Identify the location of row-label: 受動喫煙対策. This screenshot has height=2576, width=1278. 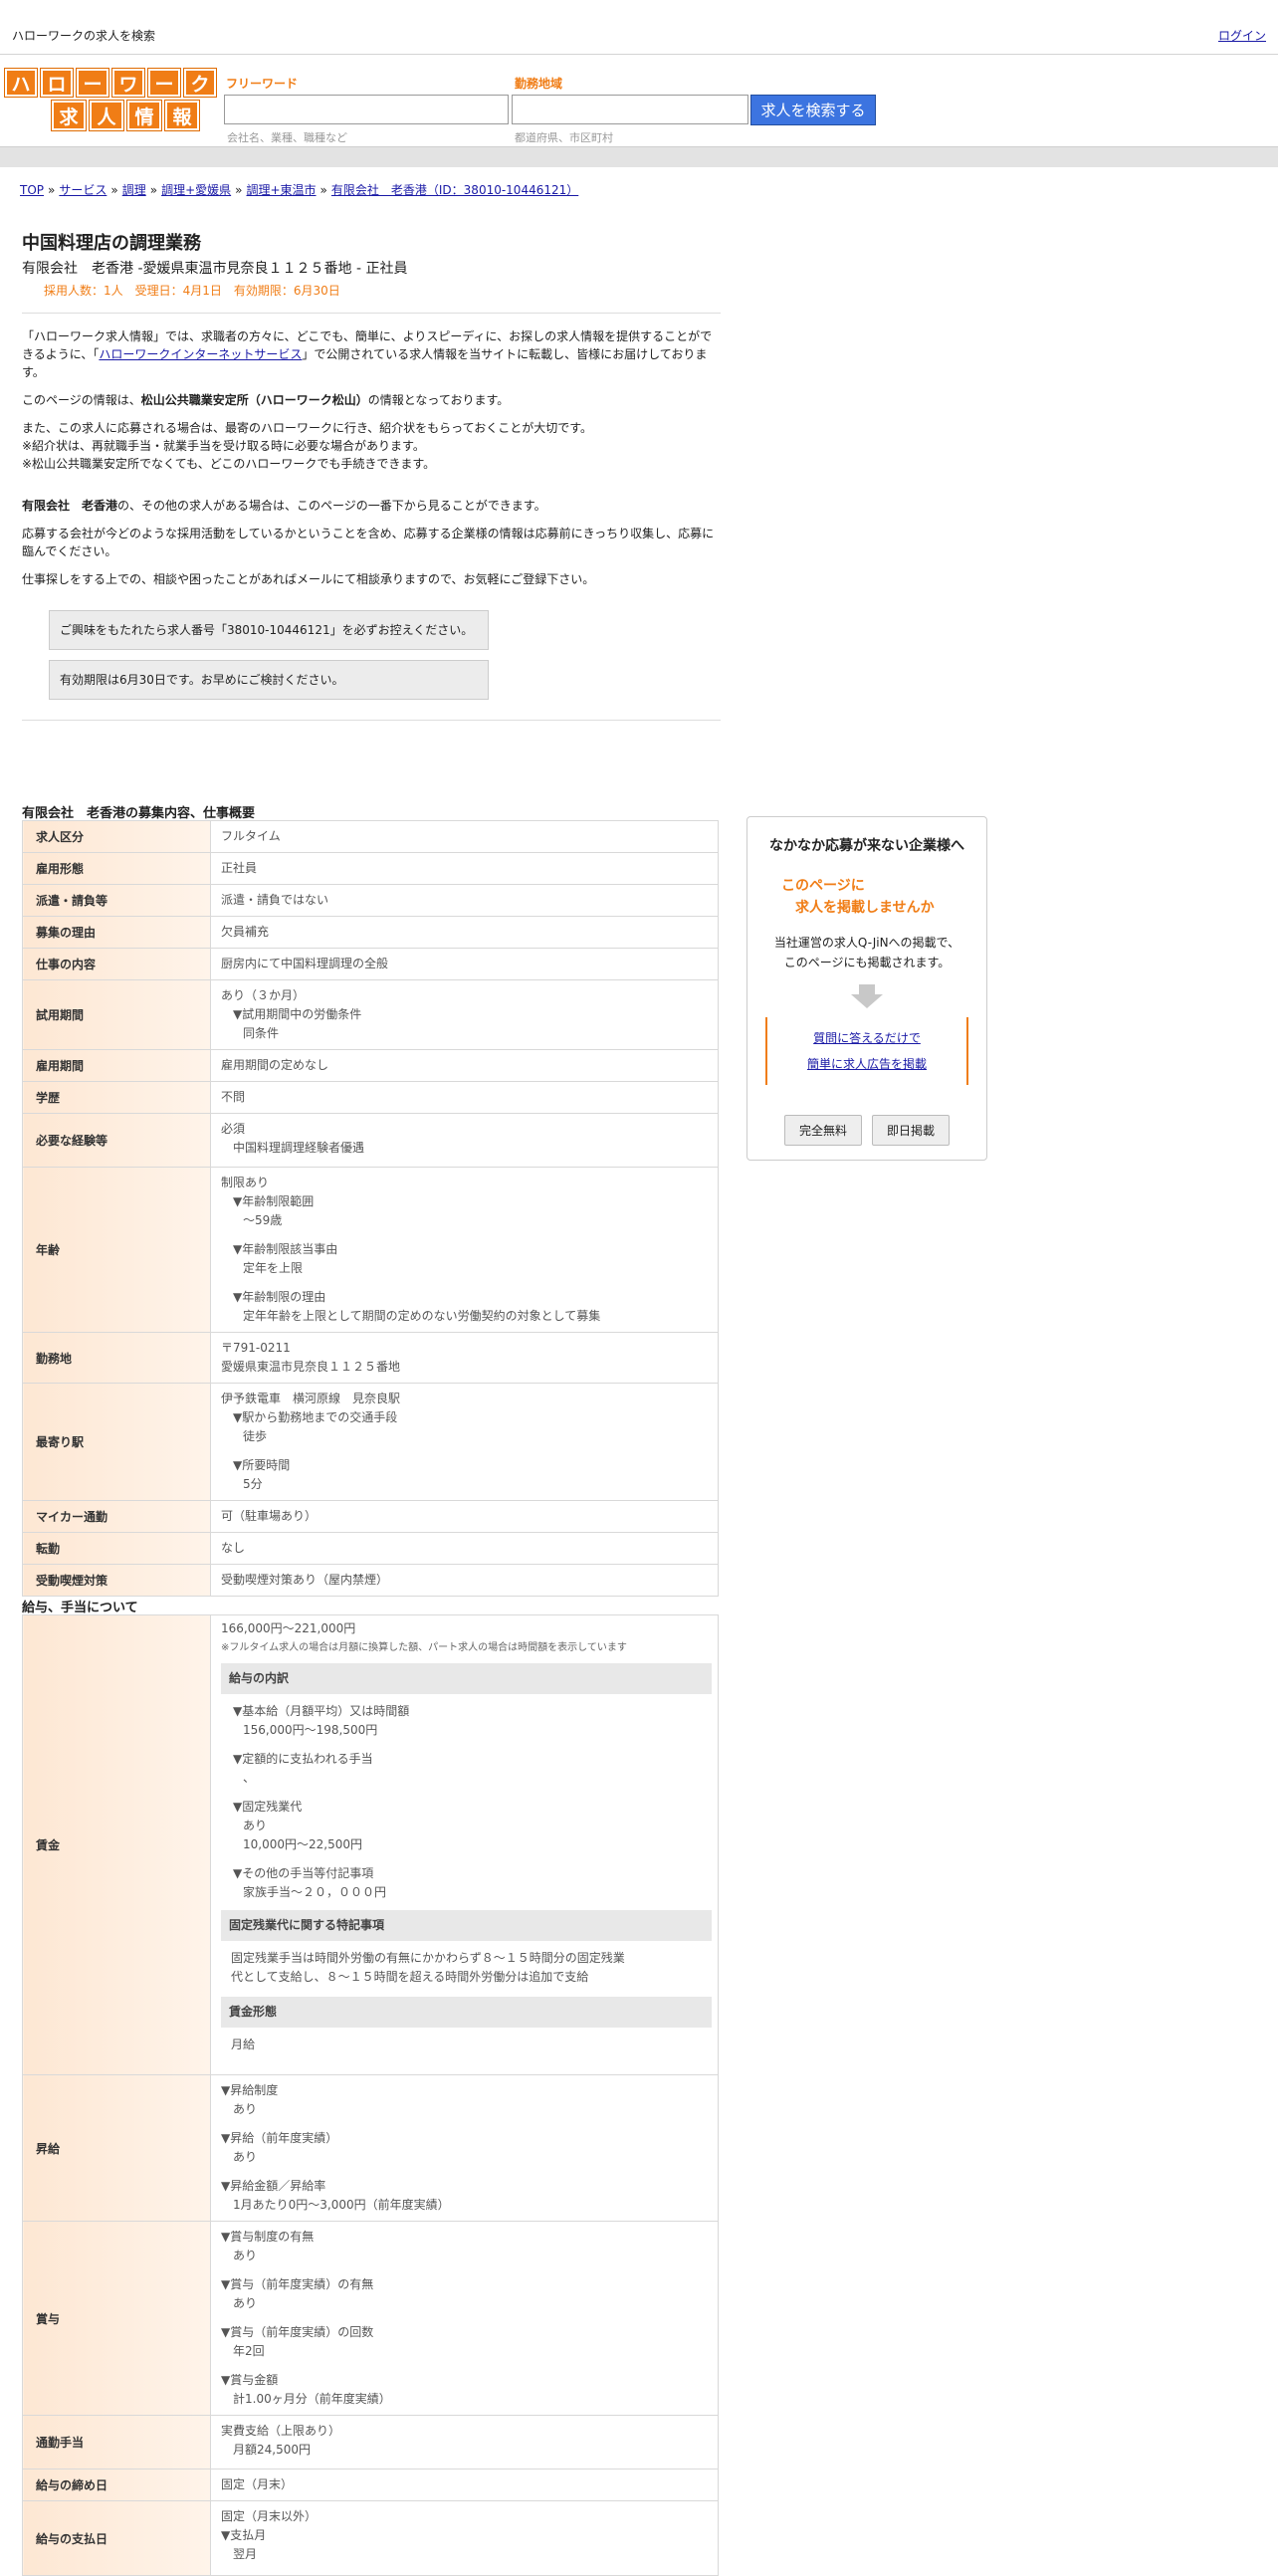
(117, 1580).